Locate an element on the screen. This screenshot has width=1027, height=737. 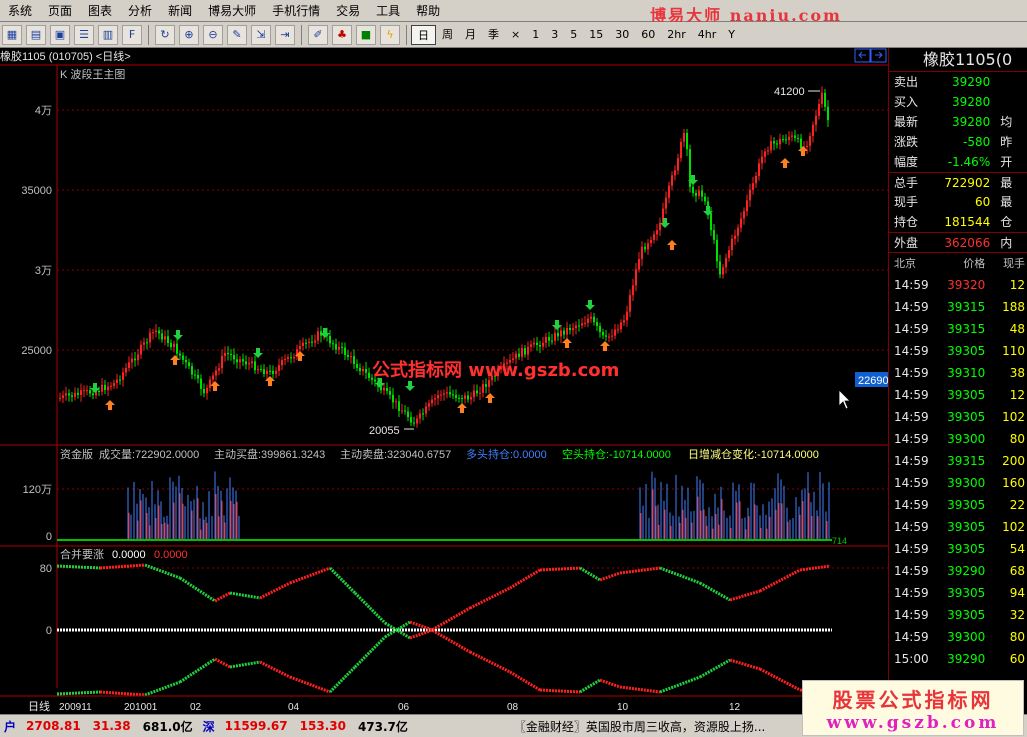
tick-row: 14:59 39315 48 is located at coordinates (958, 329).